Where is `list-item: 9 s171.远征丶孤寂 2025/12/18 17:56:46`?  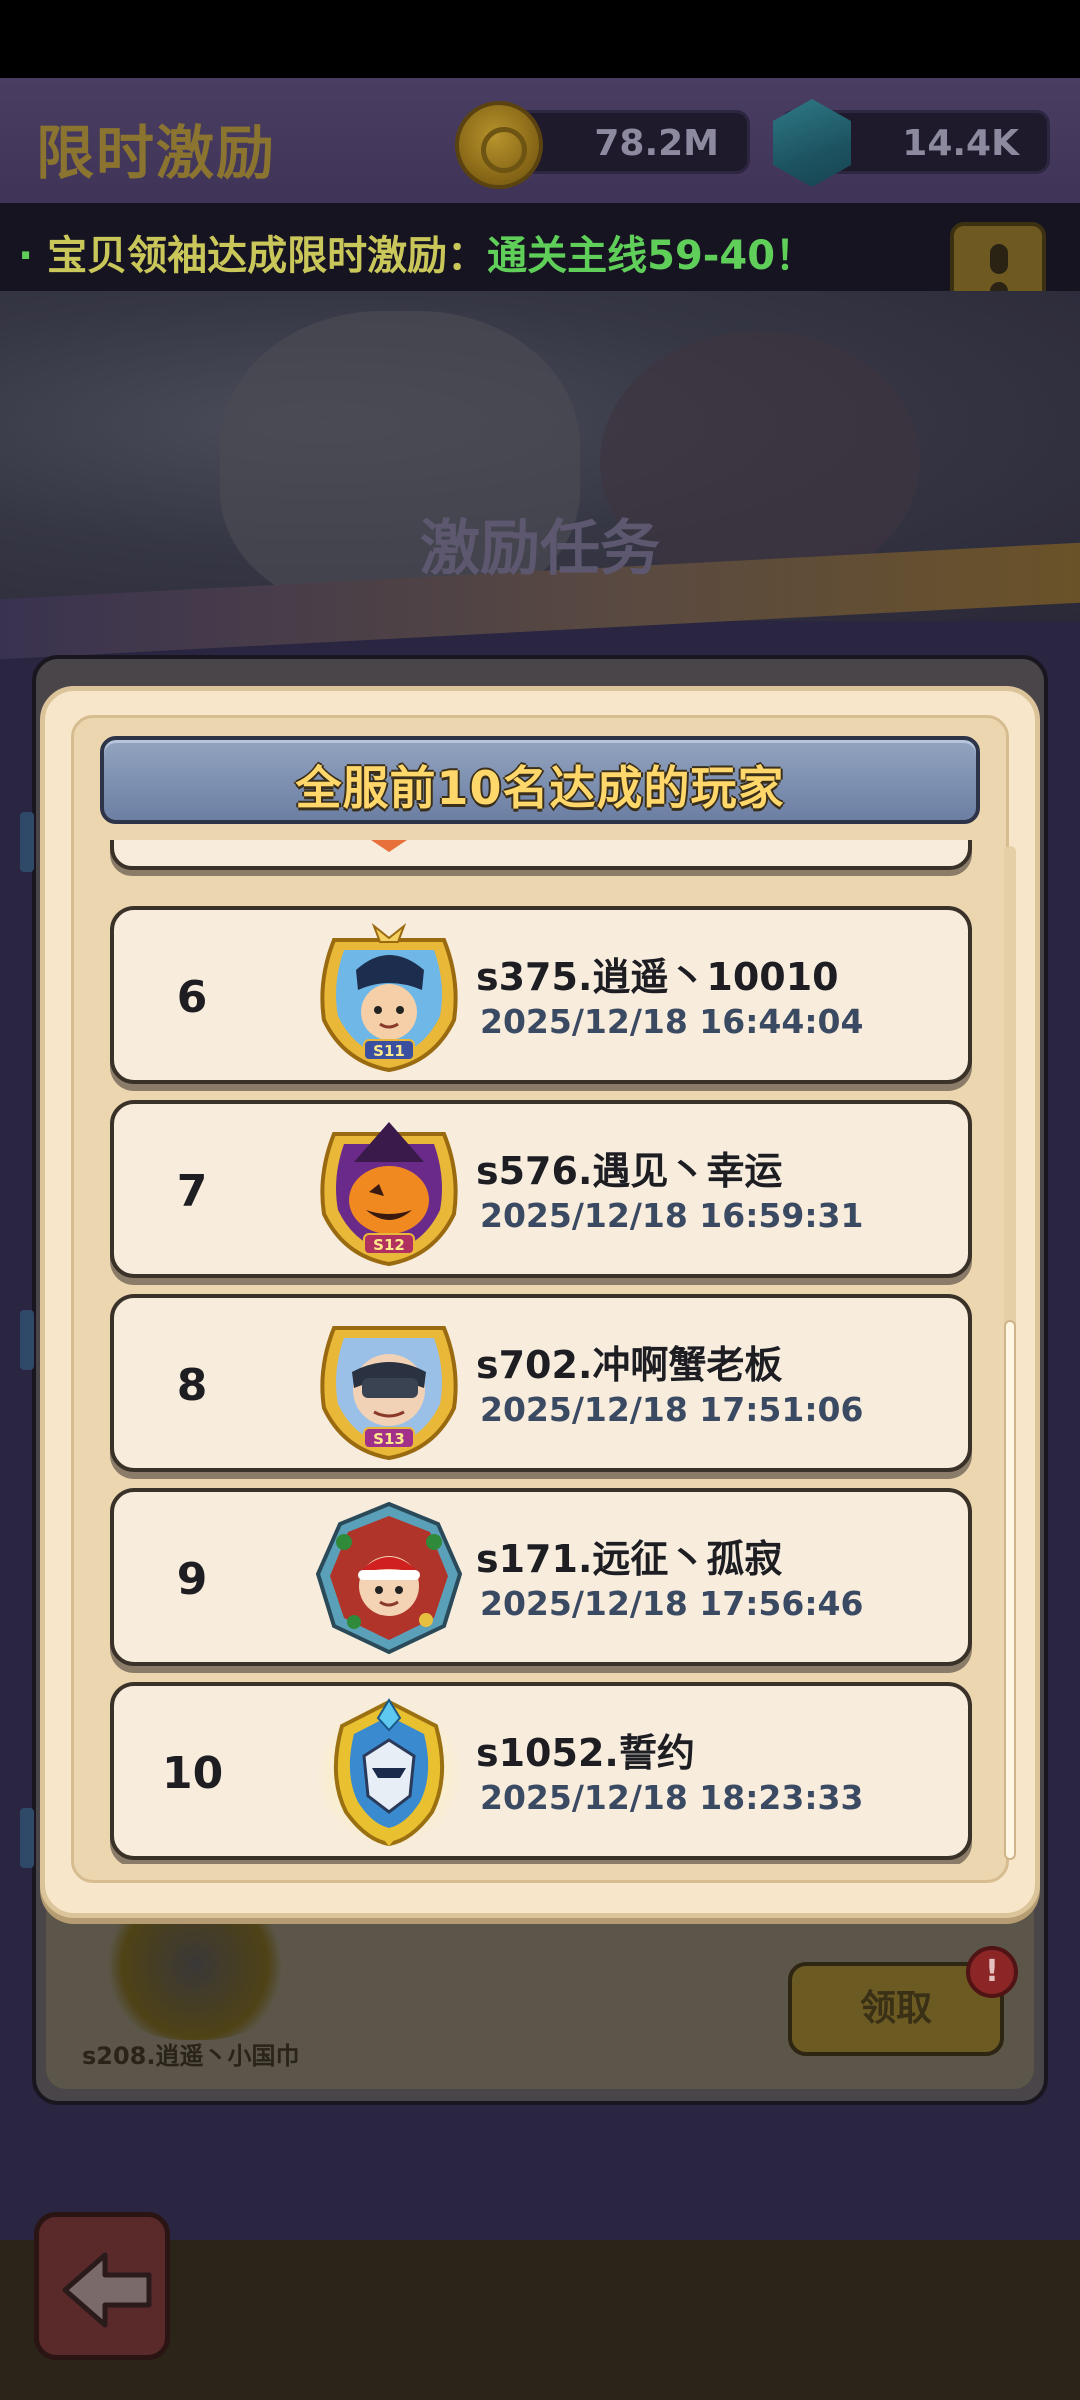
list-item: 9 s171.远征丶孤寂 2025/12/18 17:56:46 is located at coordinates (541, 1577).